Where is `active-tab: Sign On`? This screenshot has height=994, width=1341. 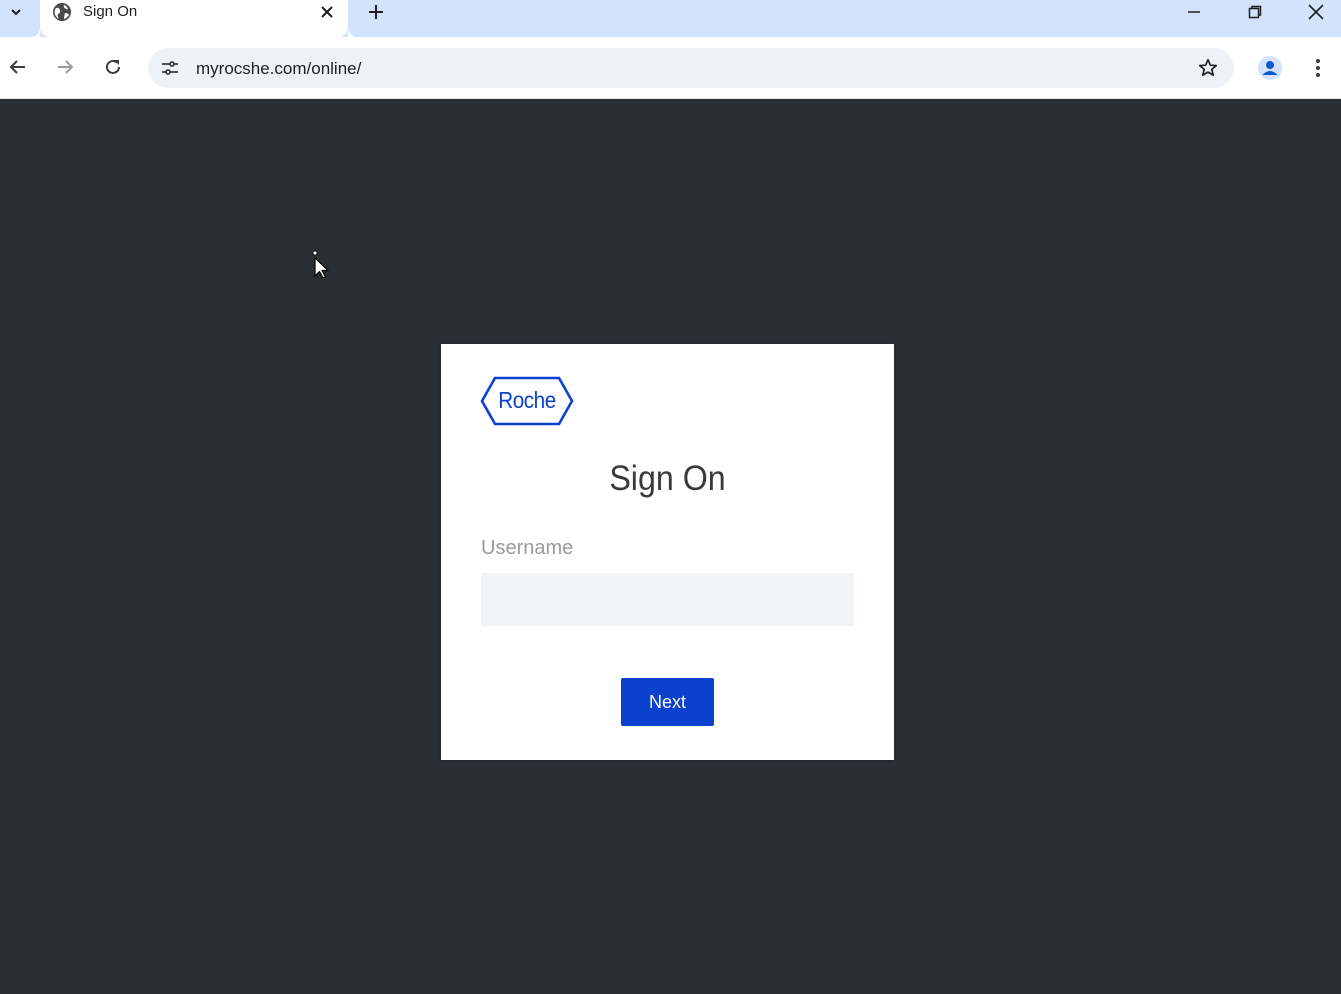
active-tab: Sign On is located at coordinates (194, 18).